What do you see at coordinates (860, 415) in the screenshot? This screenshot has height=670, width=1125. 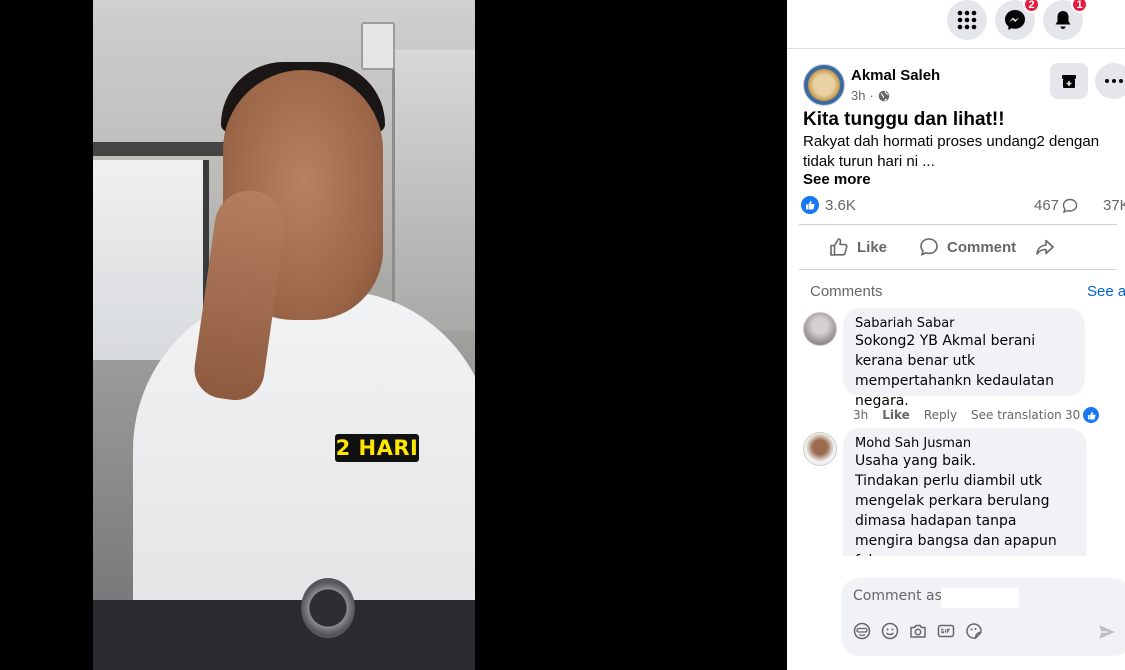 I see `comment-time: 3h` at bounding box center [860, 415].